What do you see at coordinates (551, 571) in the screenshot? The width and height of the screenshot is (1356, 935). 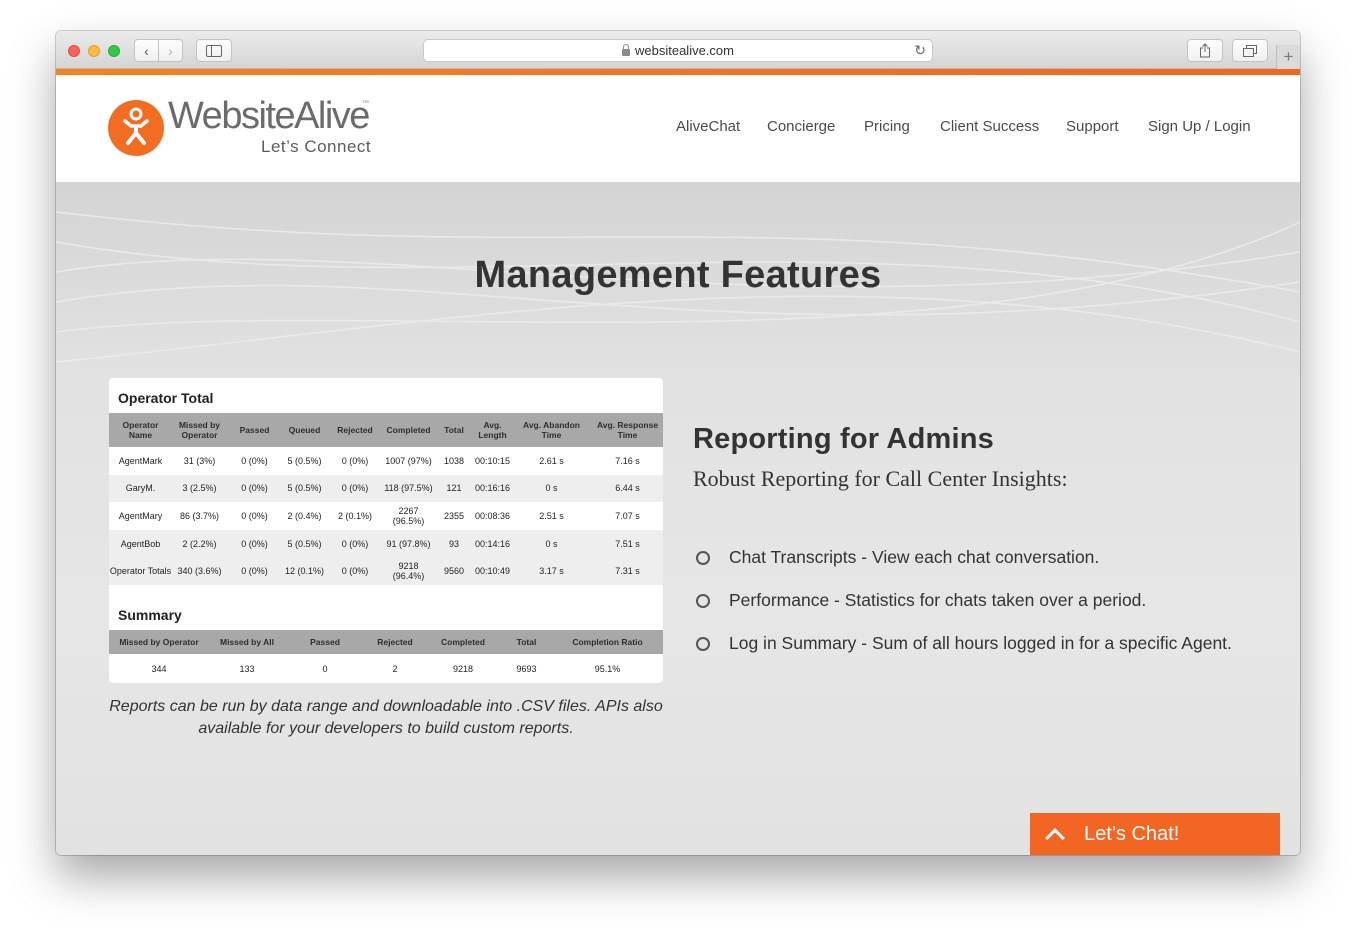 I see `cell: 3.17 s` at bounding box center [551, 571].